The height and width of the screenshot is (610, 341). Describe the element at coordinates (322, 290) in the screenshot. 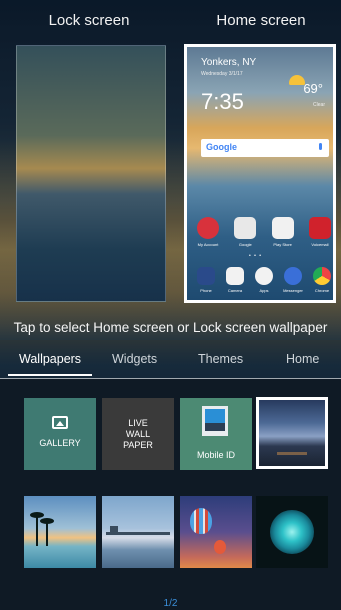

I see `app-label: Chrome` at that location.